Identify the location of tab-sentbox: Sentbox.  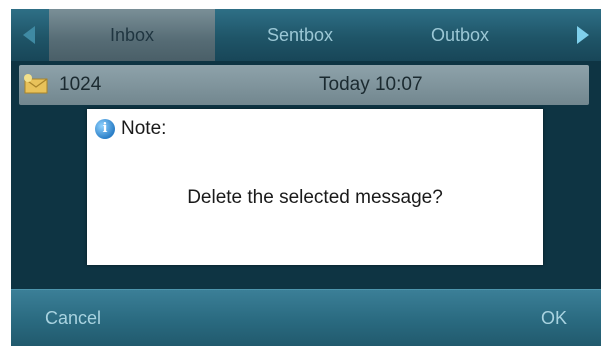
(300, 35).